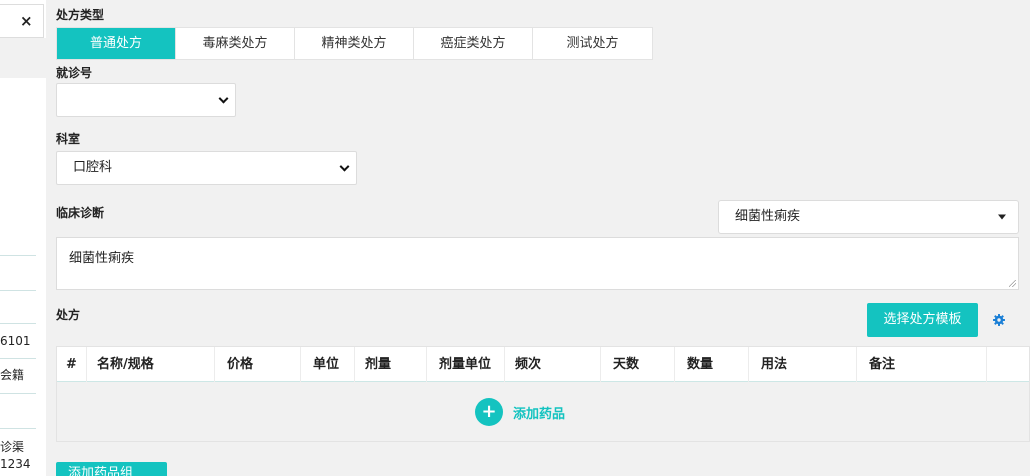  What do you see at coordinates (922, 320) in the screenshot?
I see `select-template-button: 选择处方模板` at bounding box center [922, 320].